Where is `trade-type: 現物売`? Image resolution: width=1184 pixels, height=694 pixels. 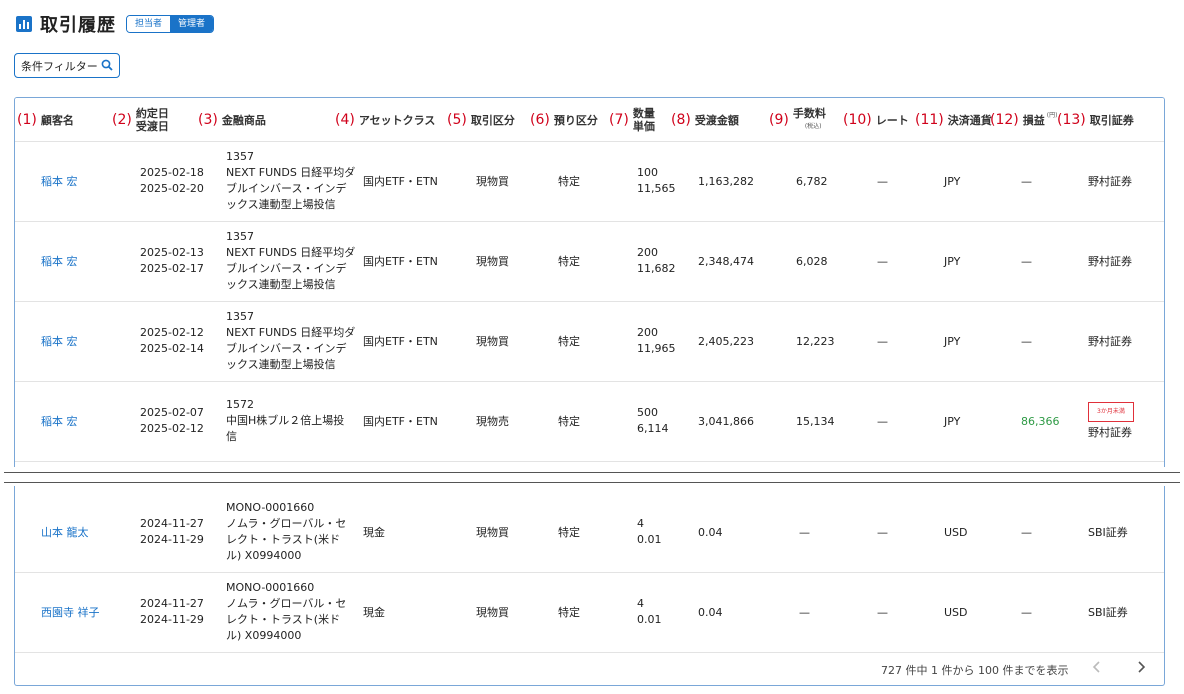 trade-type: 現物売 is located at coordinates (492, 421).